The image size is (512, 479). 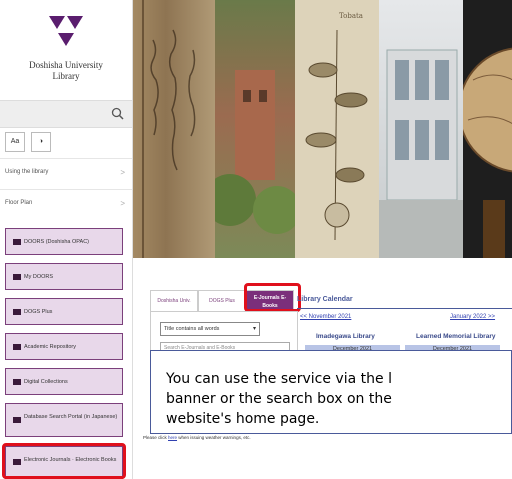 What do you see at coordinates (71, 417) in the screenshot?
I see `button-label: Database Search Portal (in Japanese)` at bounding box center [71, 417].